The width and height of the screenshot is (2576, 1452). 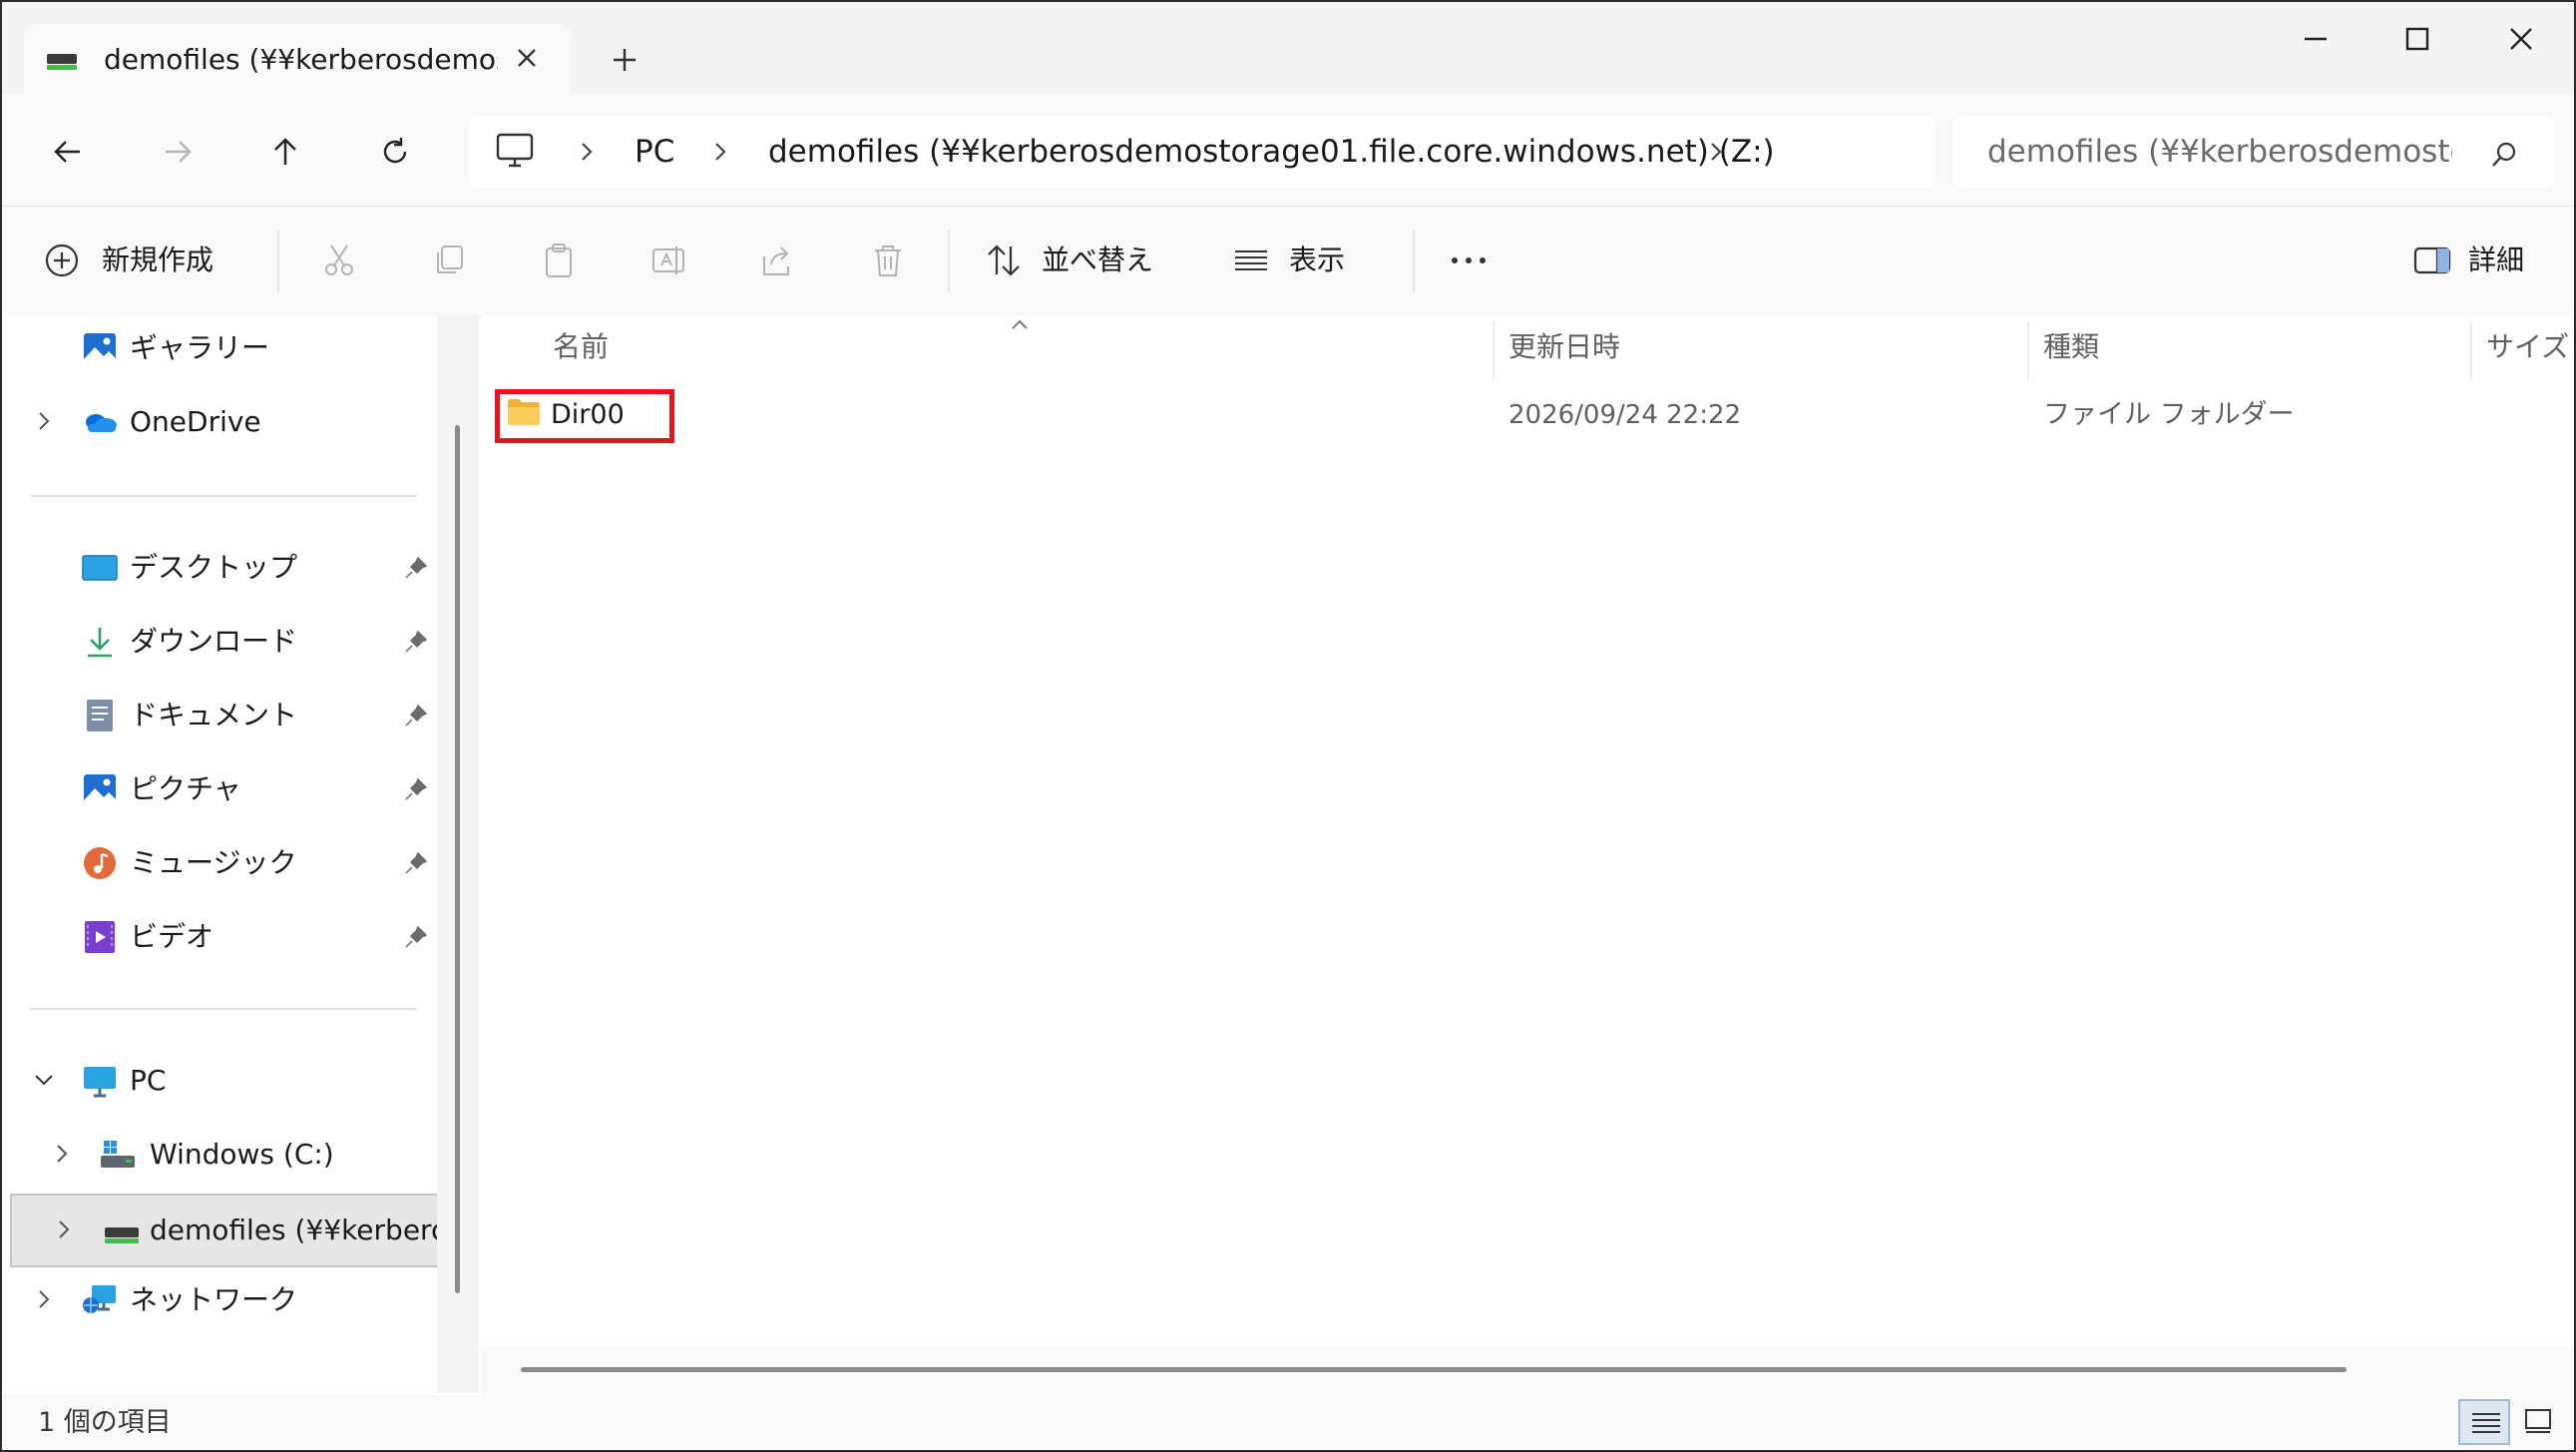 I want to click on item-count: 1 個の項目, so click(x=105, y=1422).